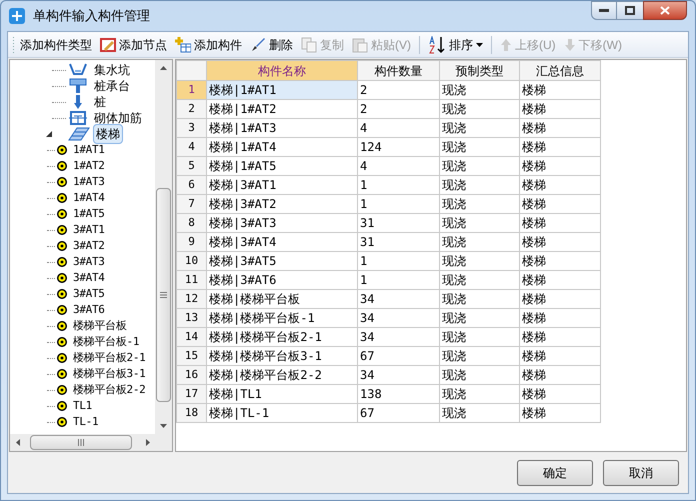  I want to click on tree-item: TL1, so click(82, 406).